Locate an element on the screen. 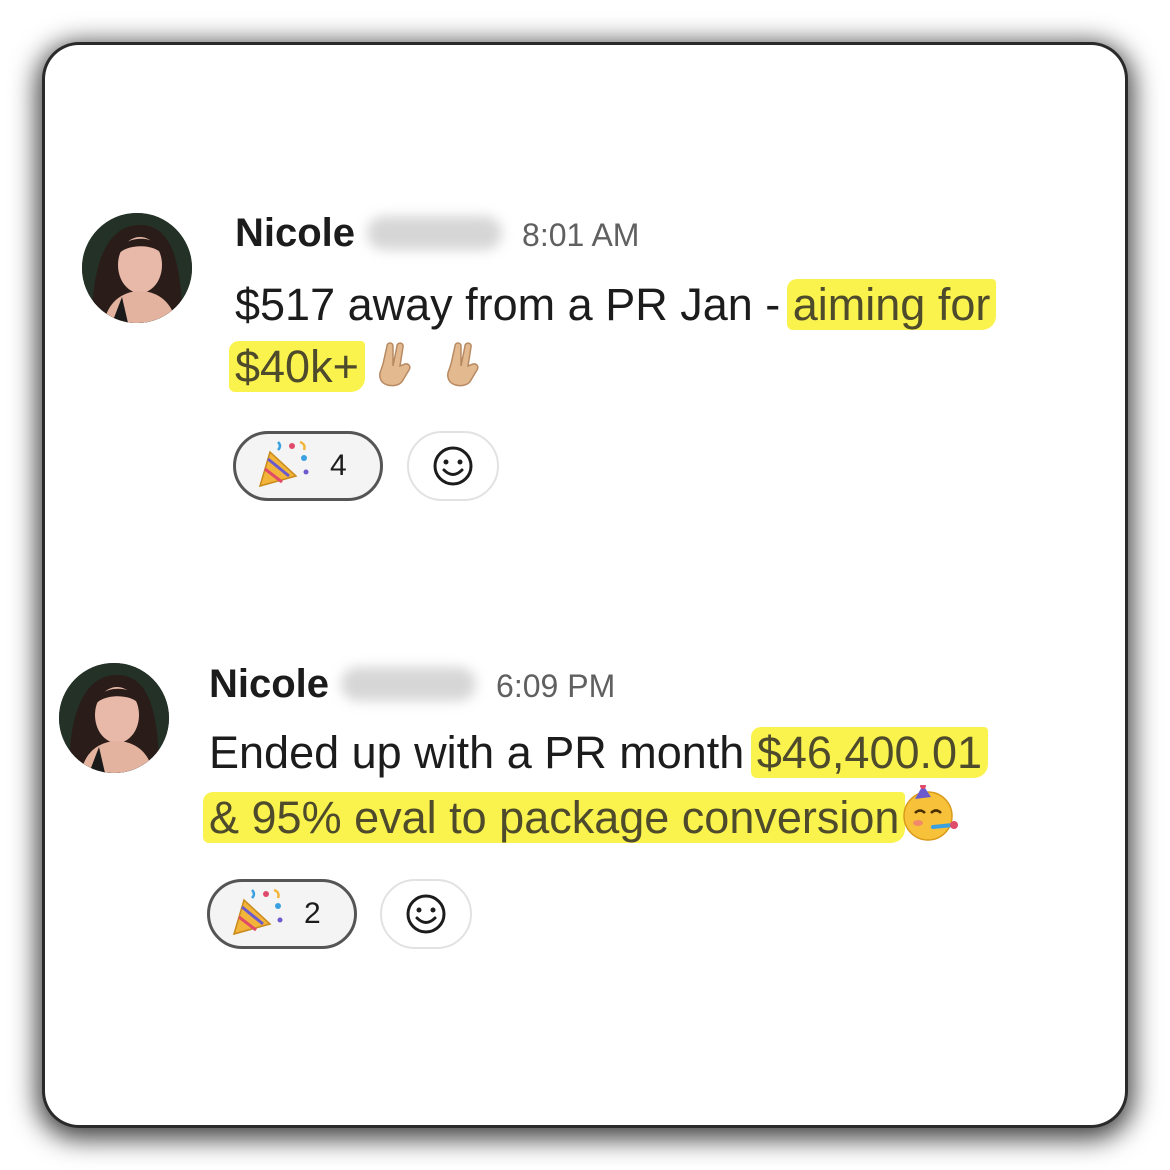  timestamp: 8:01 AM is located at coordinates (580, 235).